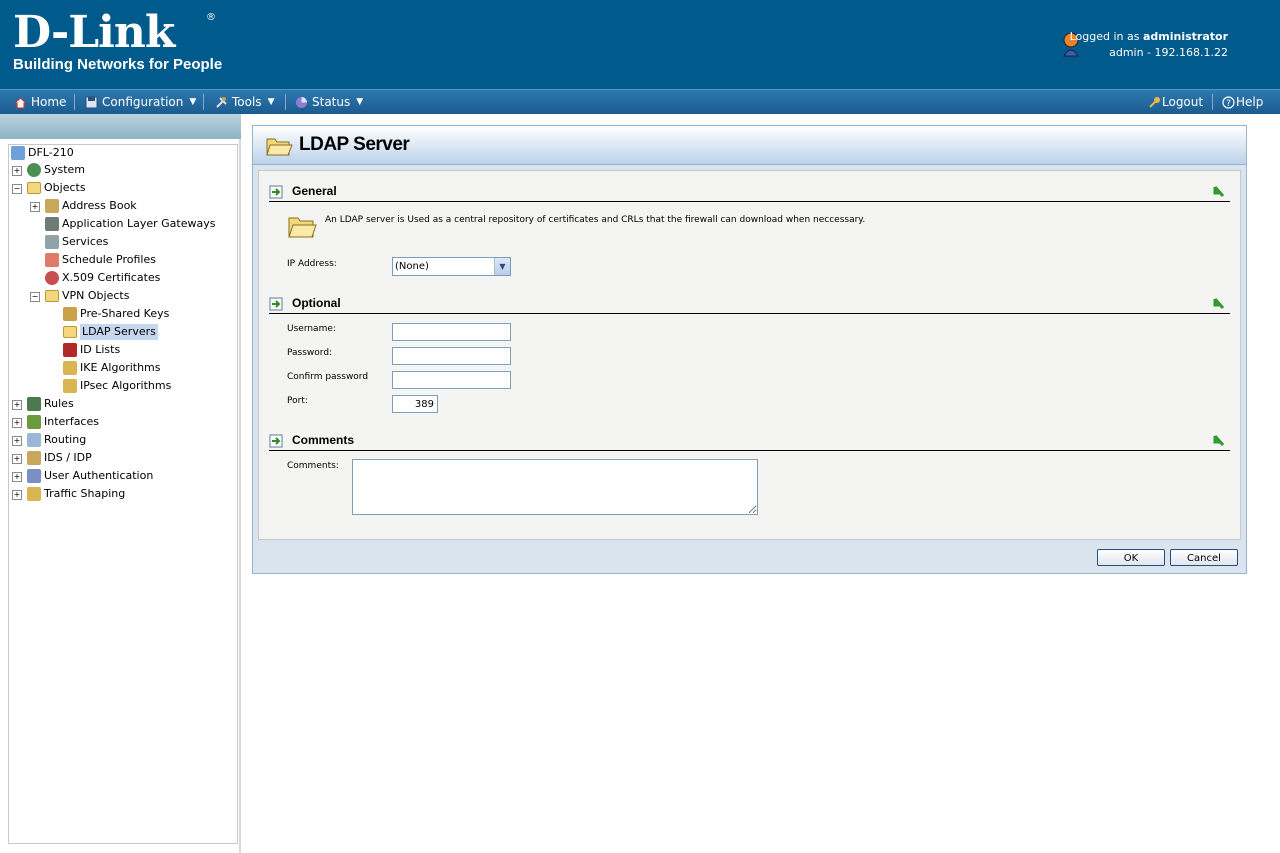  I want to click on comments-label: Comments:, so click(313, 466).